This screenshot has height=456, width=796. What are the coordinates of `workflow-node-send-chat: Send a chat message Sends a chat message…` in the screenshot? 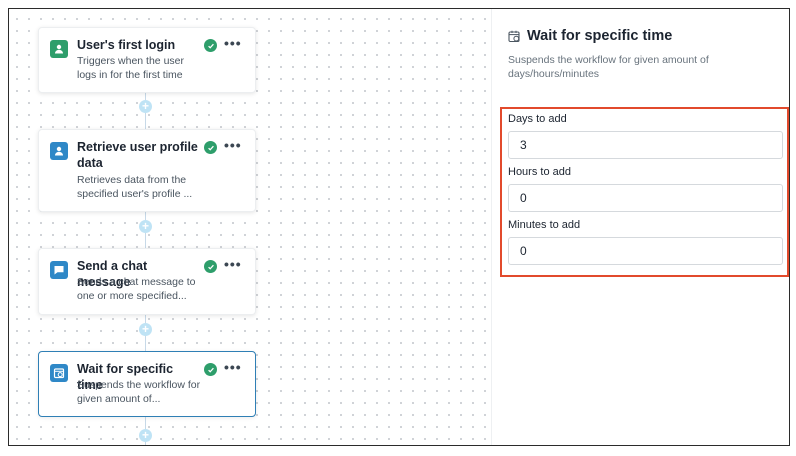 It's located at (147, 281).